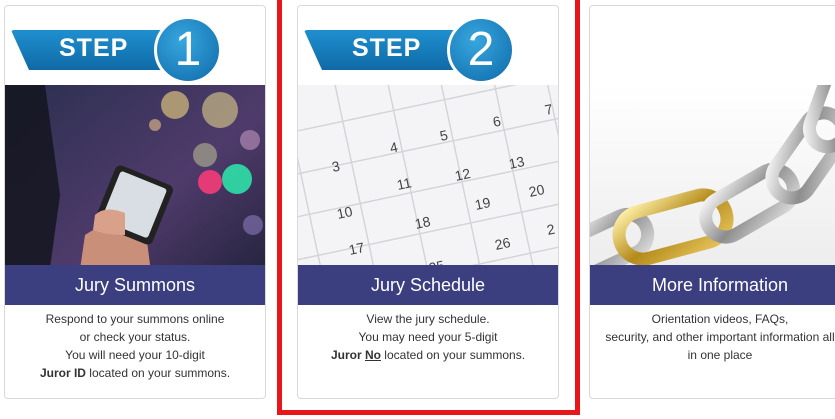 This screenshot has width=835, height=419. What do you see at coordinates (135, 285) in the screenshot?
I see `card-title: Jury Summons` at bounding box center [135, 285].